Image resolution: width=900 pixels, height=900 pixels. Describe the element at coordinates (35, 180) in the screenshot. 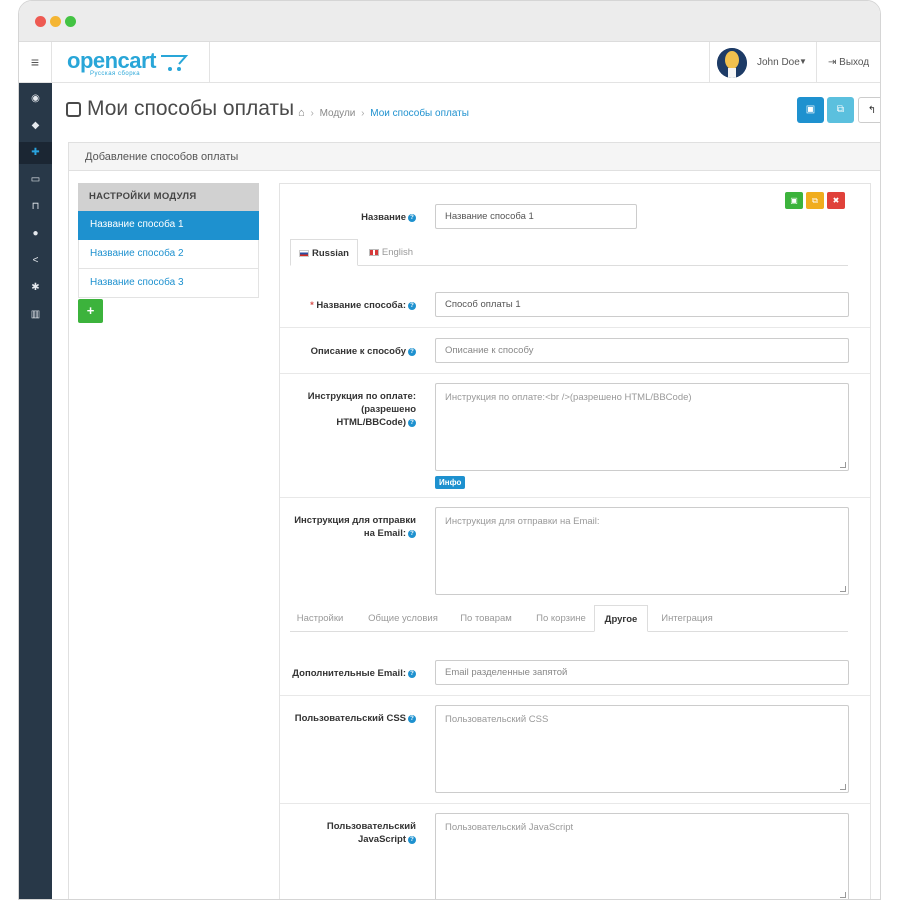

I see `desktop-icon: ▭` at that location.